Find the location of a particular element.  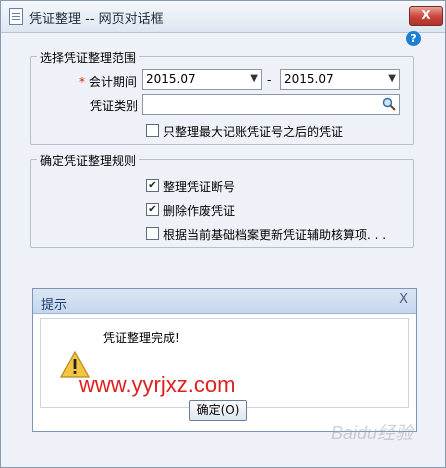

alert-close-icon: X is located at coordinates (403, 299).